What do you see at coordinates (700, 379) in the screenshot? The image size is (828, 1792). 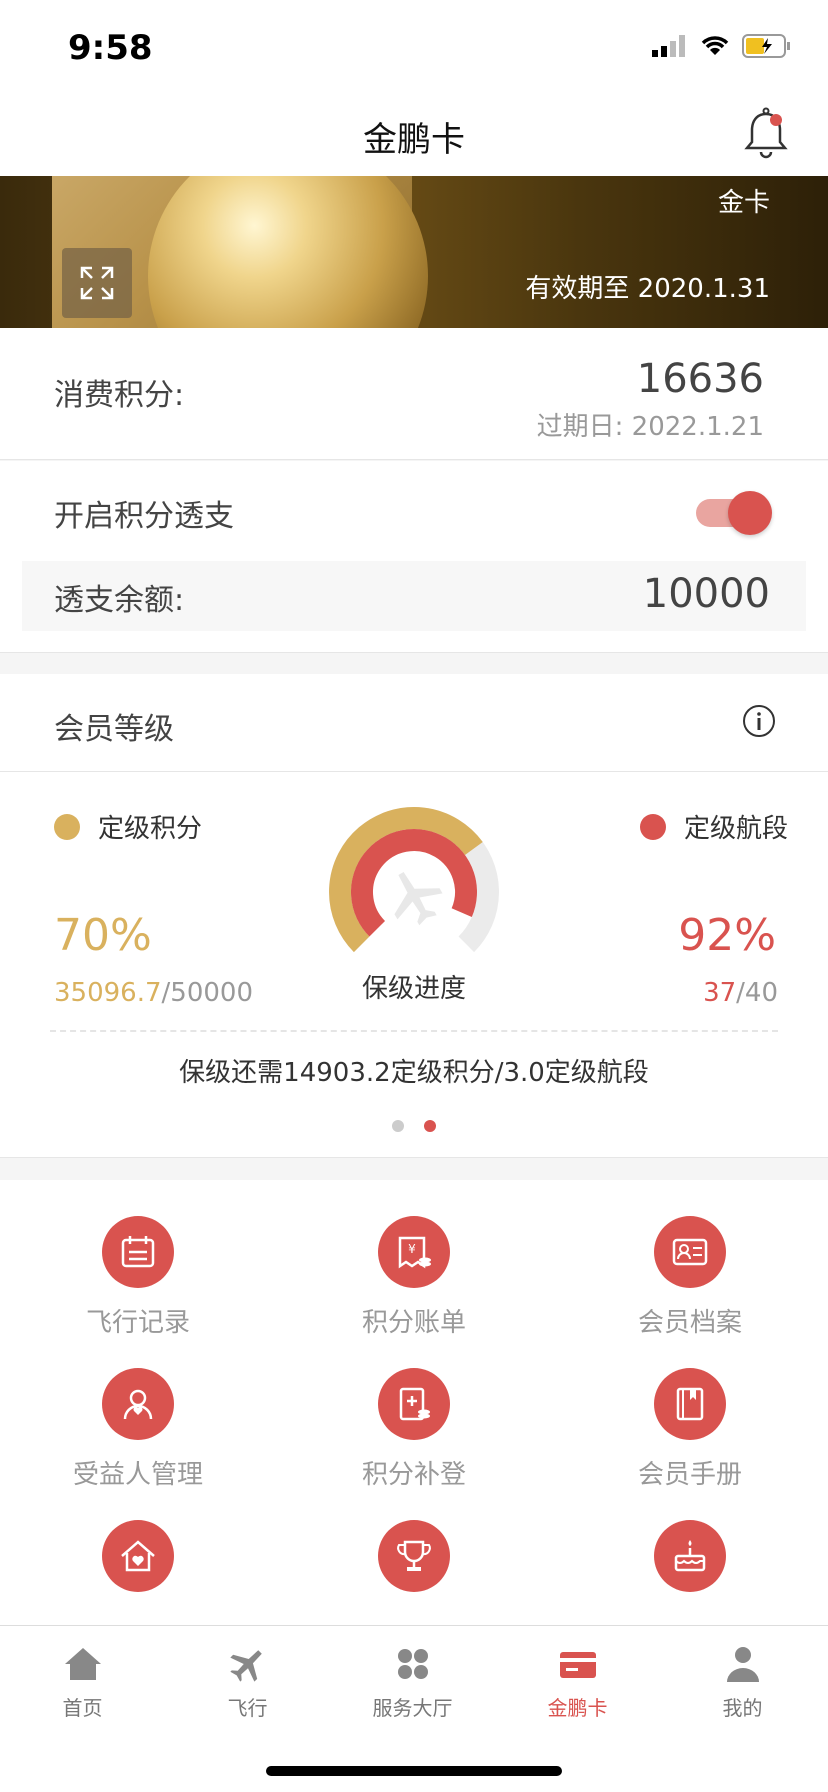 I see `points-value: 16636` at bounding box center [700, 379].